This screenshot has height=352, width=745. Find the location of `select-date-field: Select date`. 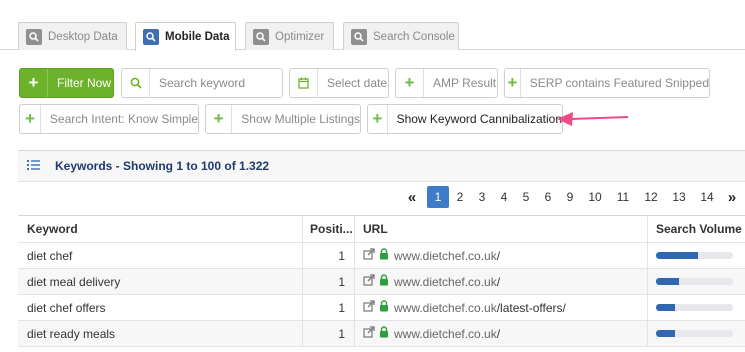

select-date-field: Select date is located at coordinates (339, 83).